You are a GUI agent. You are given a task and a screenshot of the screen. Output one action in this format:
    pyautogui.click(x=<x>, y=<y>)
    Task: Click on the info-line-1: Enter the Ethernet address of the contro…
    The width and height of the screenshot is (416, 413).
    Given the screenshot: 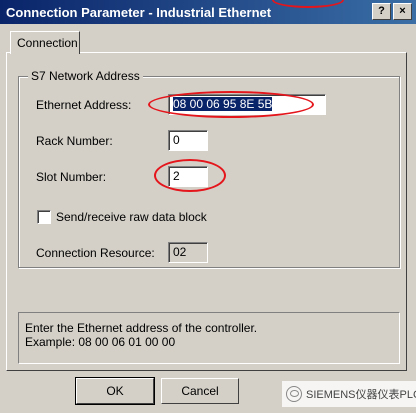 What is the action you would take?
    pyautogui.click(x=141, y=328)
    